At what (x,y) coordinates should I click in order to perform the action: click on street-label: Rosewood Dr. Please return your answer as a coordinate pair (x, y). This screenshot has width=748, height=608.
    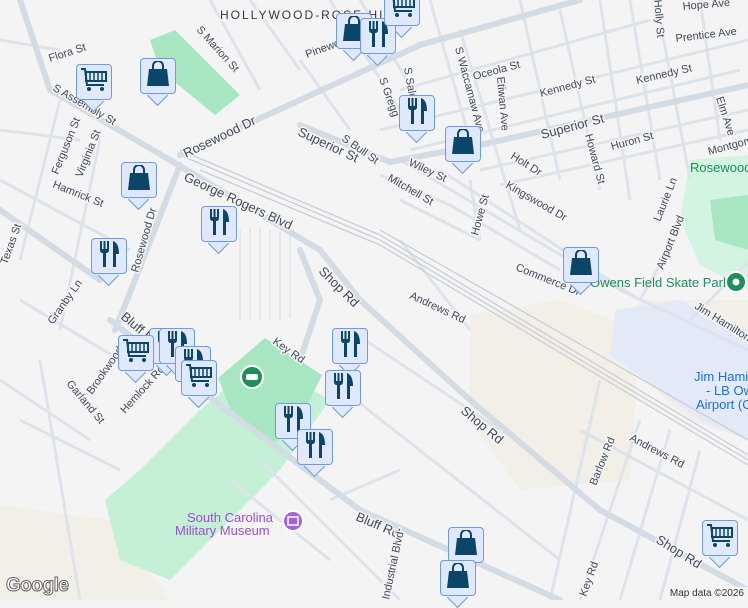
    Looking at the image, I should click on (220, 136).